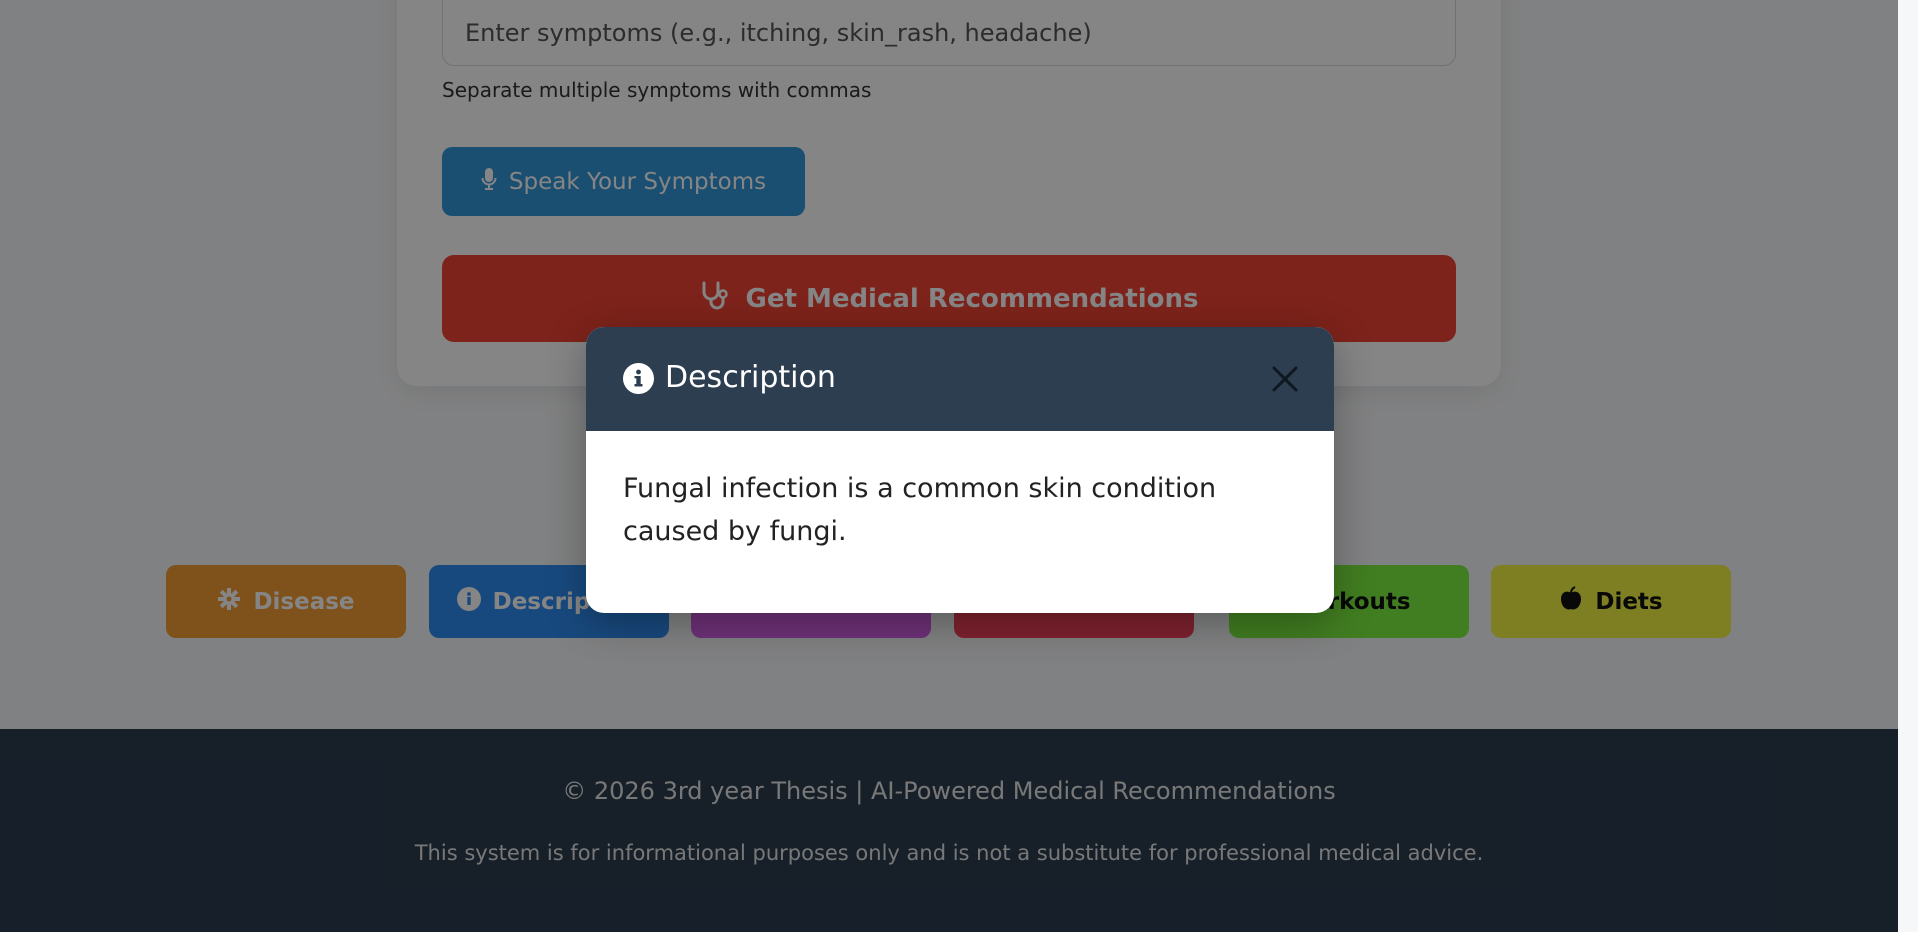  Describe the element at coordinates (750, 377) in the screenshot. I see `modal-title: Description` at that location.